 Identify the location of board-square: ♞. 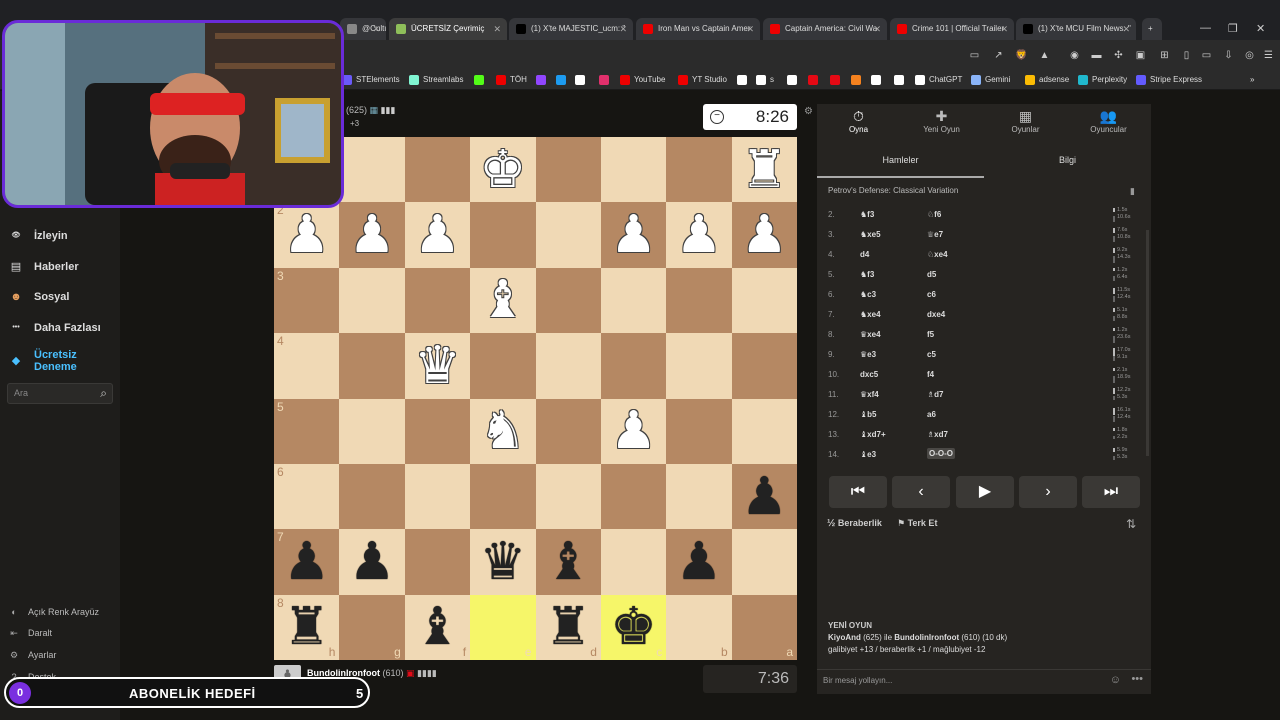
(503, 431).